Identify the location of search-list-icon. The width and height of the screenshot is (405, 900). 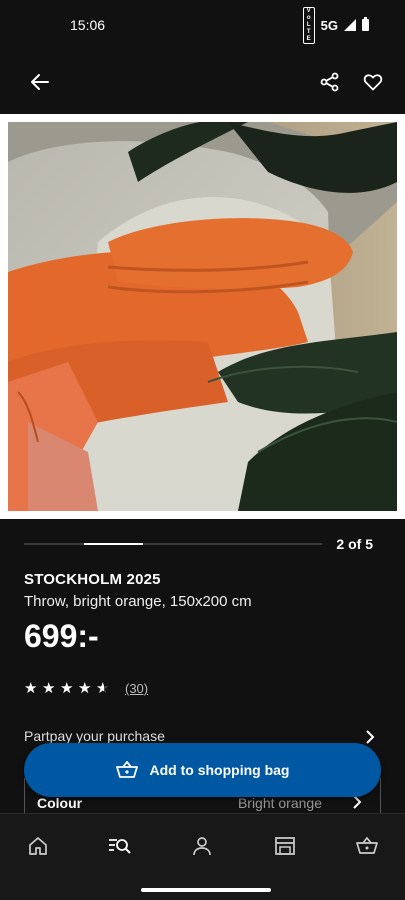
(120, 846).